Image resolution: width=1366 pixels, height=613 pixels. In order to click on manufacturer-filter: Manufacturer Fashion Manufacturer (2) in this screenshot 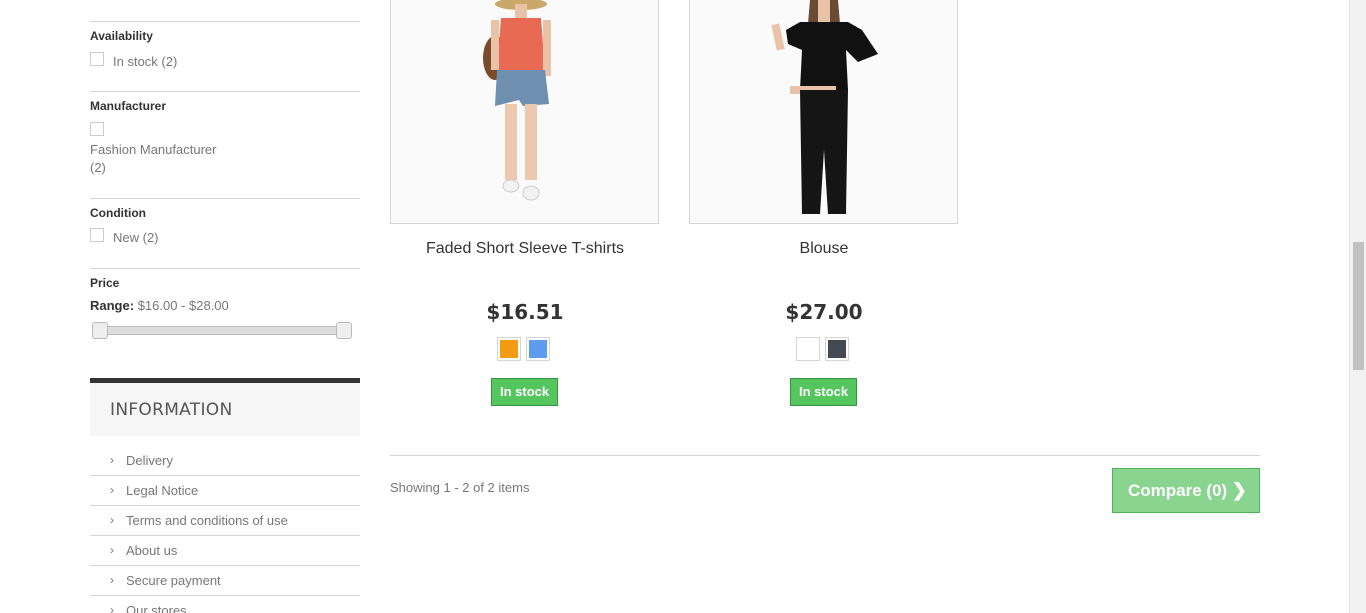, I will do `click(225, 144)`.